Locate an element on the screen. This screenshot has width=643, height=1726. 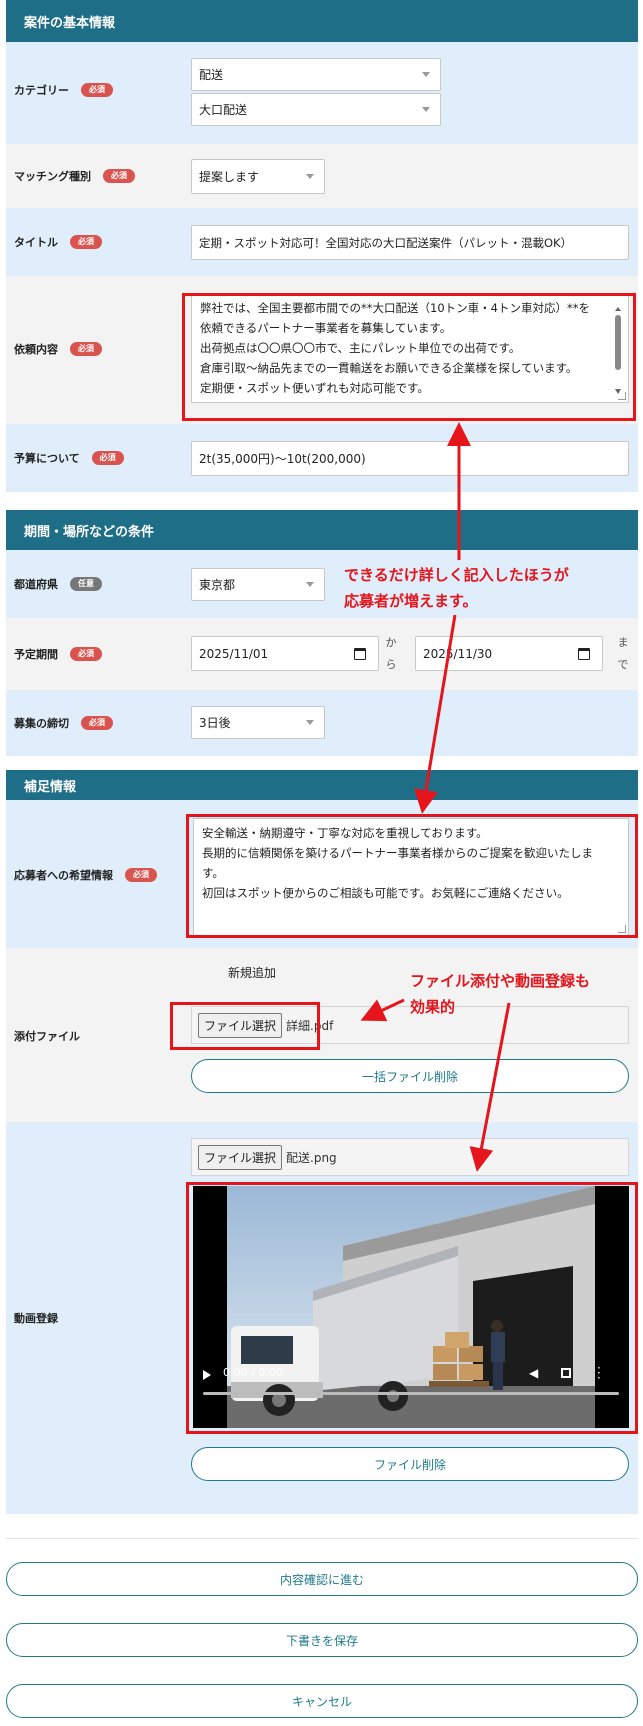
annotation-arrows is located at coordinates (435, 797).